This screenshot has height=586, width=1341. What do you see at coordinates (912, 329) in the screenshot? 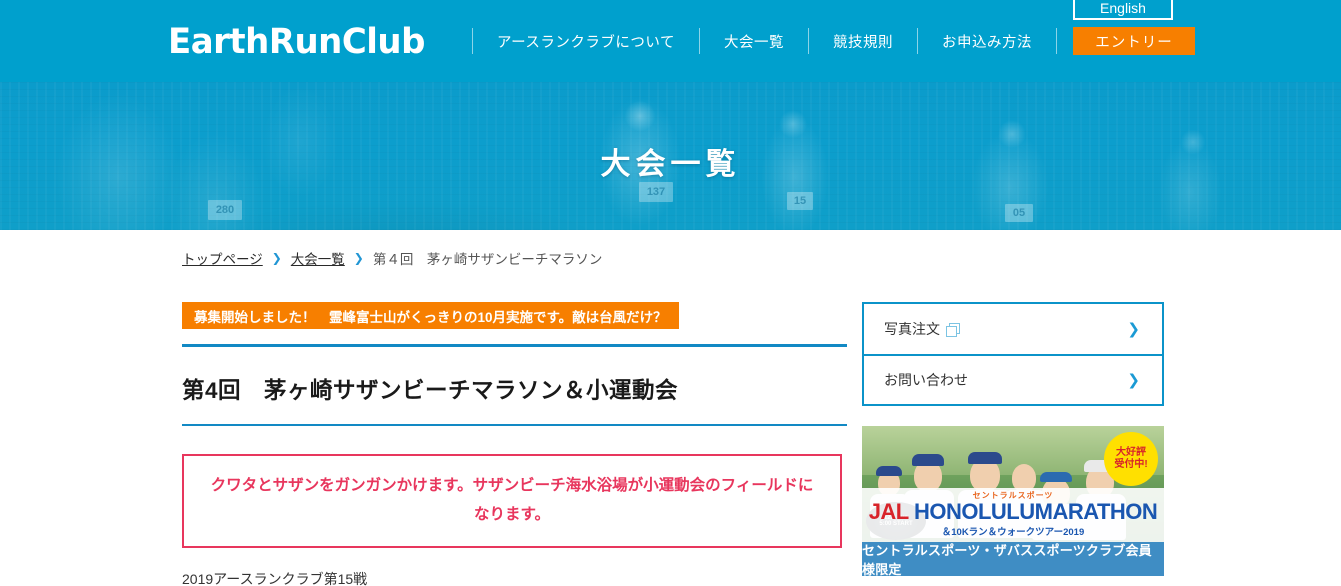
I see `sidebar-item-label: 写真注文` at bounding box center [912, 329].